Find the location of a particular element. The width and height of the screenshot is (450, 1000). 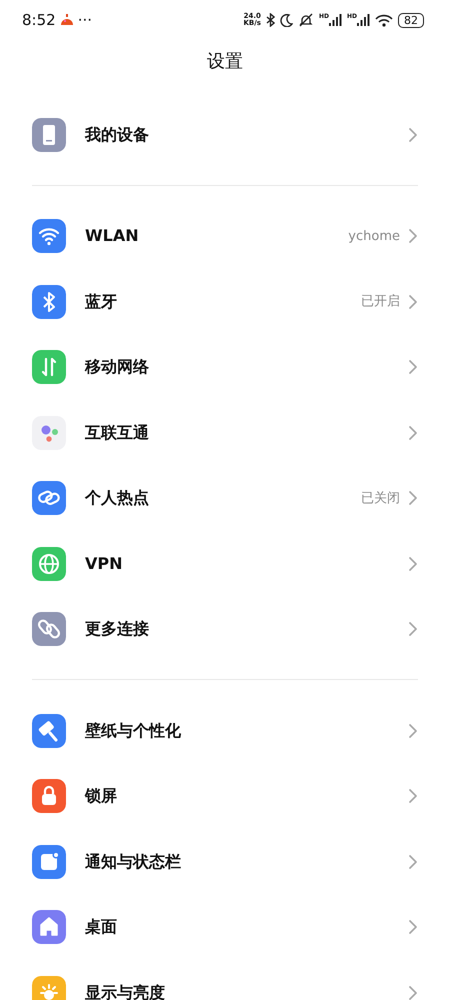

settings-item: 显示与亮度 is located at coordinates (225, 980).